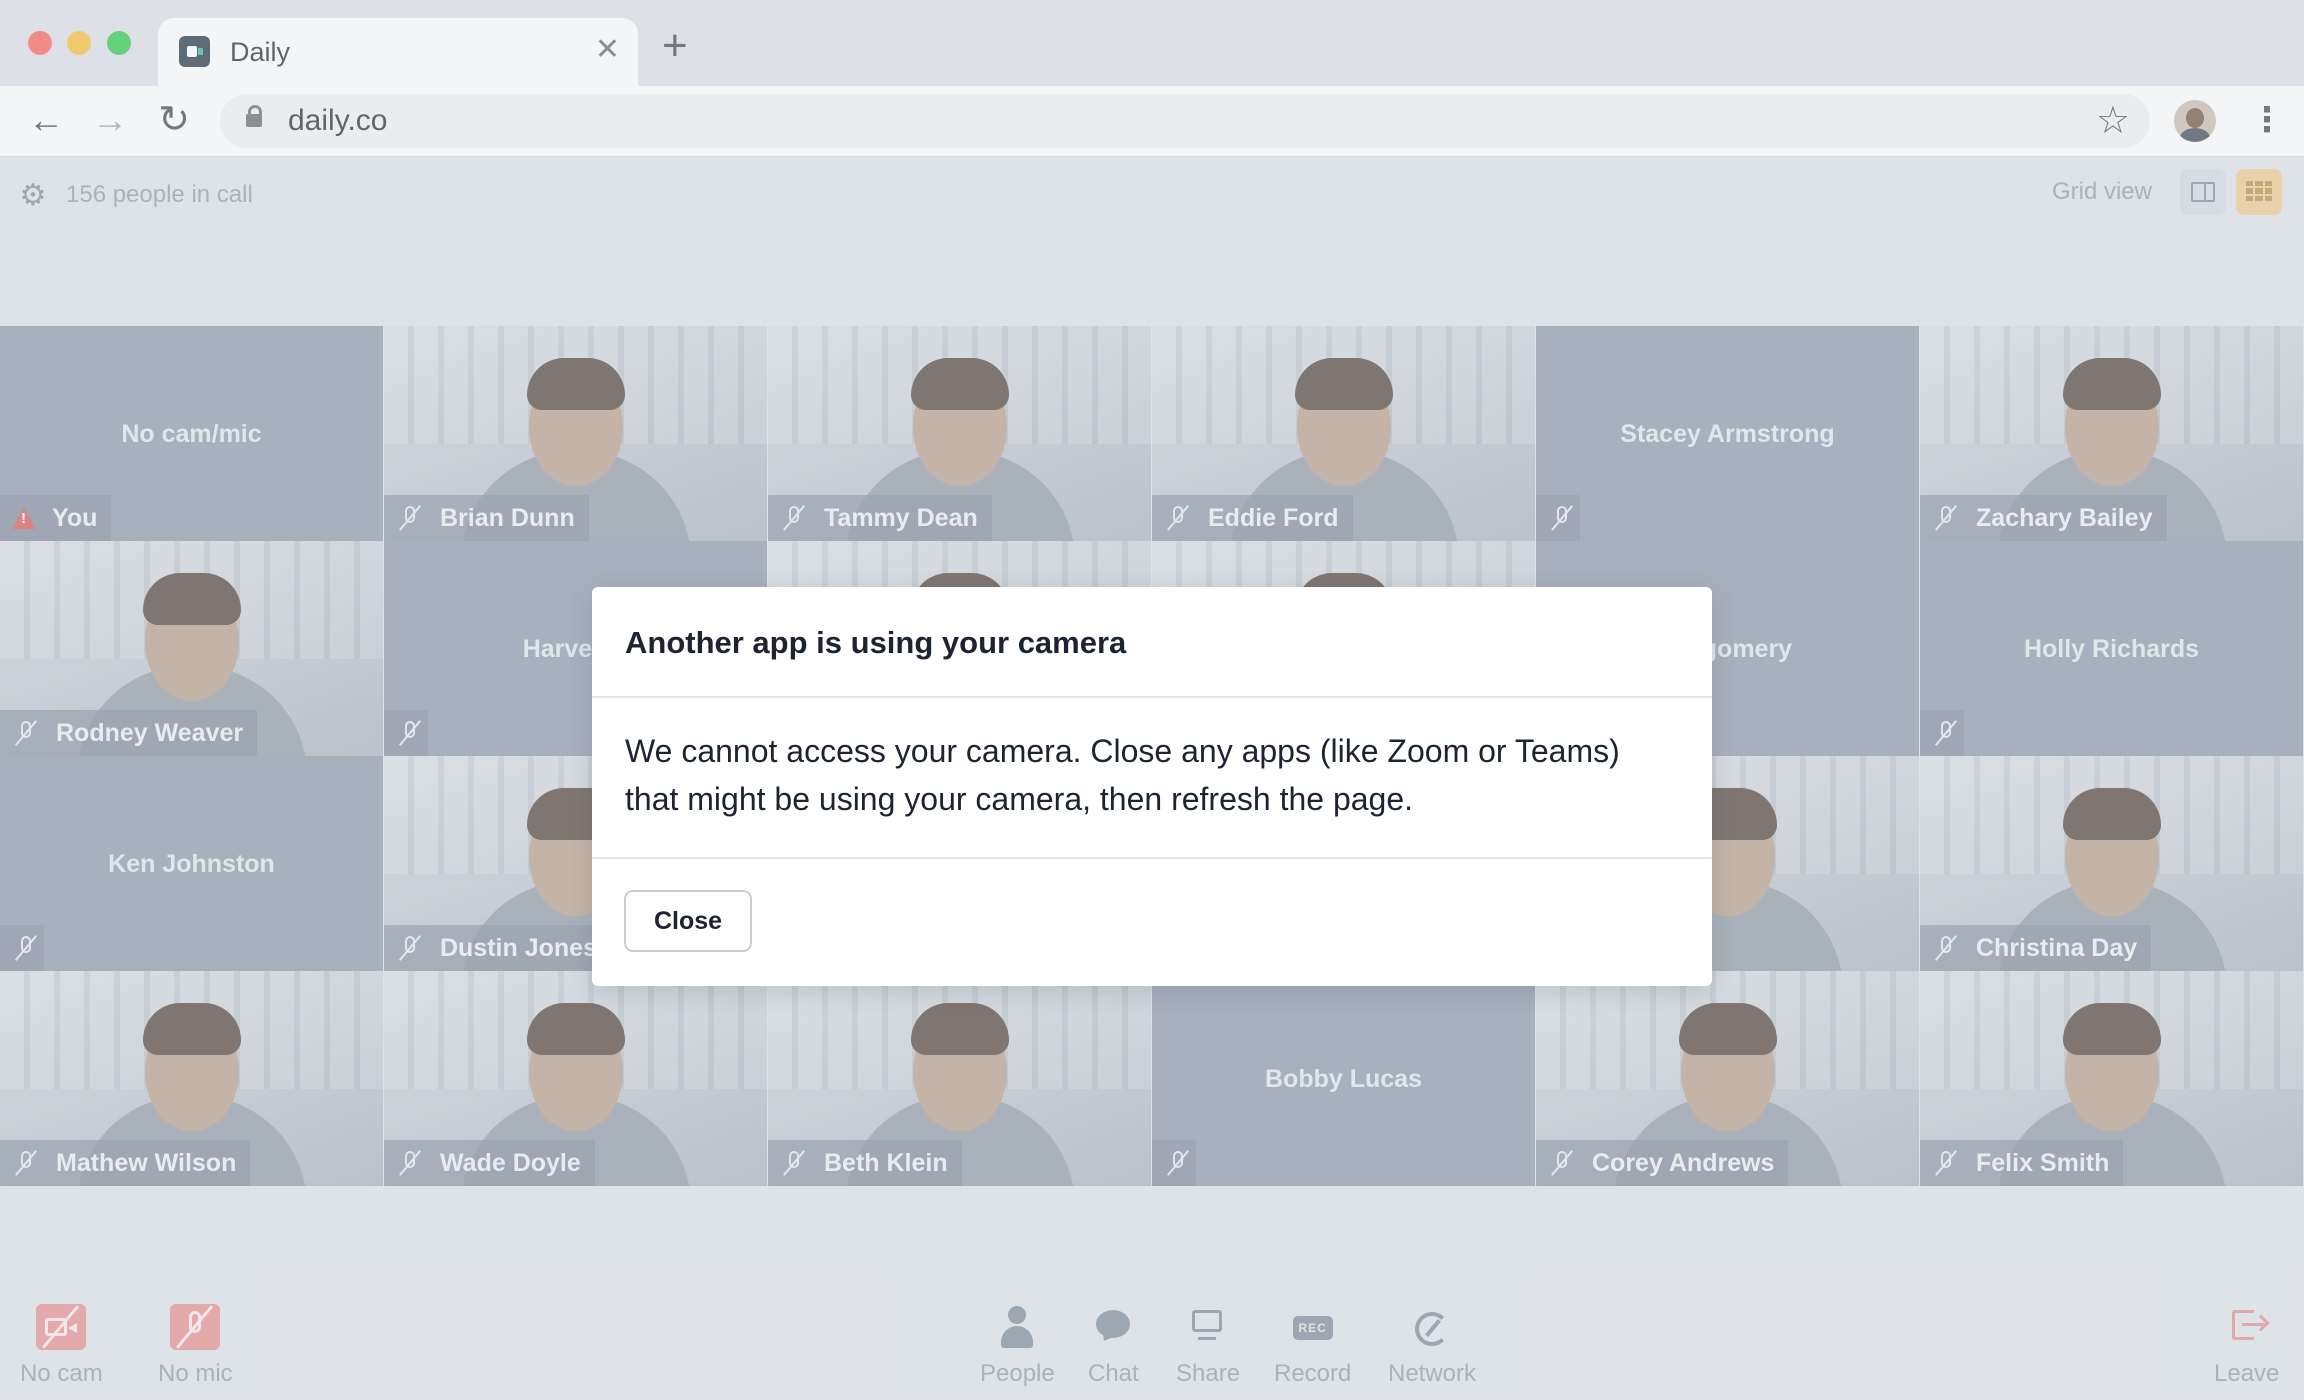 The height and width of the screenshot is (1400, 2304). What do you see at coordinates (876, 642) in the screenshot?
I see `modal-title: Another app is using your camera` at bounding box center [876, 642].